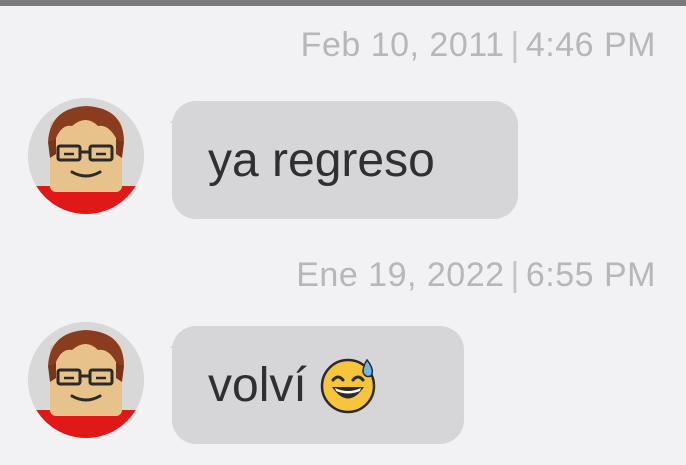  I want to click on message-text: volví, so click(257, 385).